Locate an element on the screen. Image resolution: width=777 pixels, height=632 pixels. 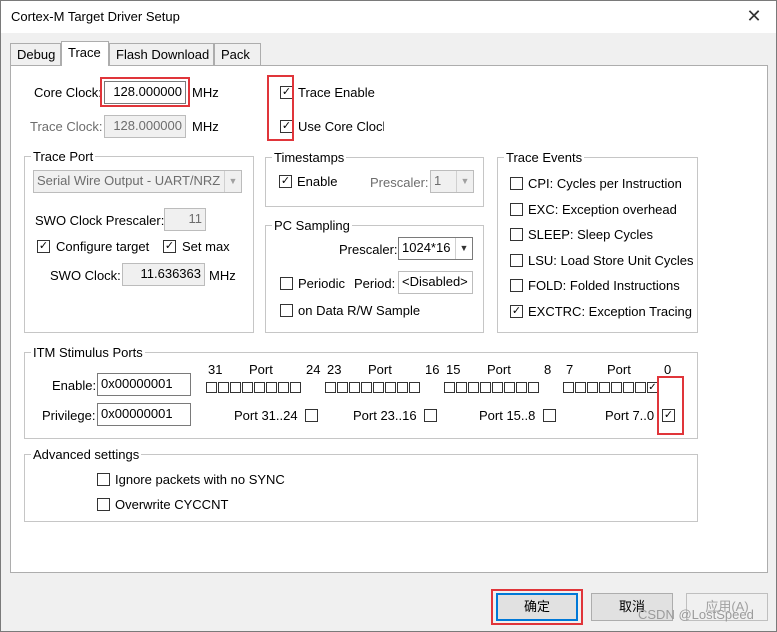
cpi-label: CPI: Cycles per Instruction is located at coordinates (605, 183).